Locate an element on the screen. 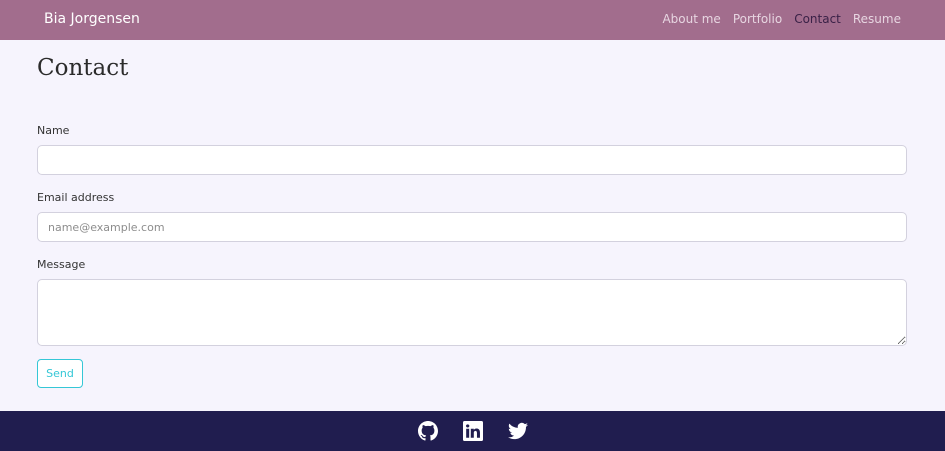 The width and height of the screenshot is (945, 451). nav-links: About me Portfolio Contact Resume is located at coordinates (781, 19).